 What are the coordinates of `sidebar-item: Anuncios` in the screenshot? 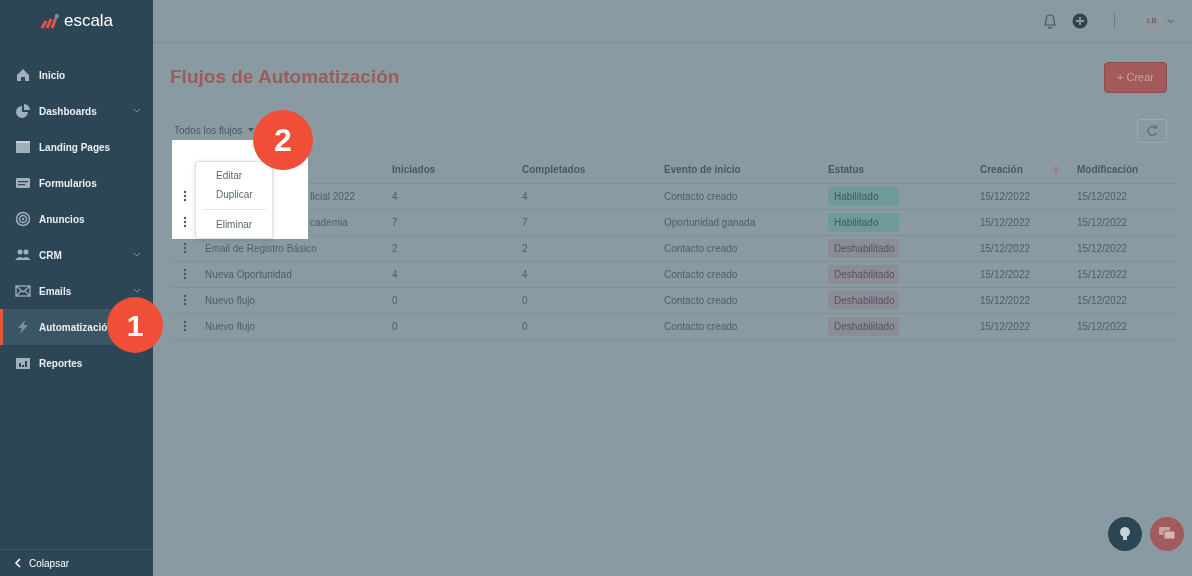 It's located at (76, 219).